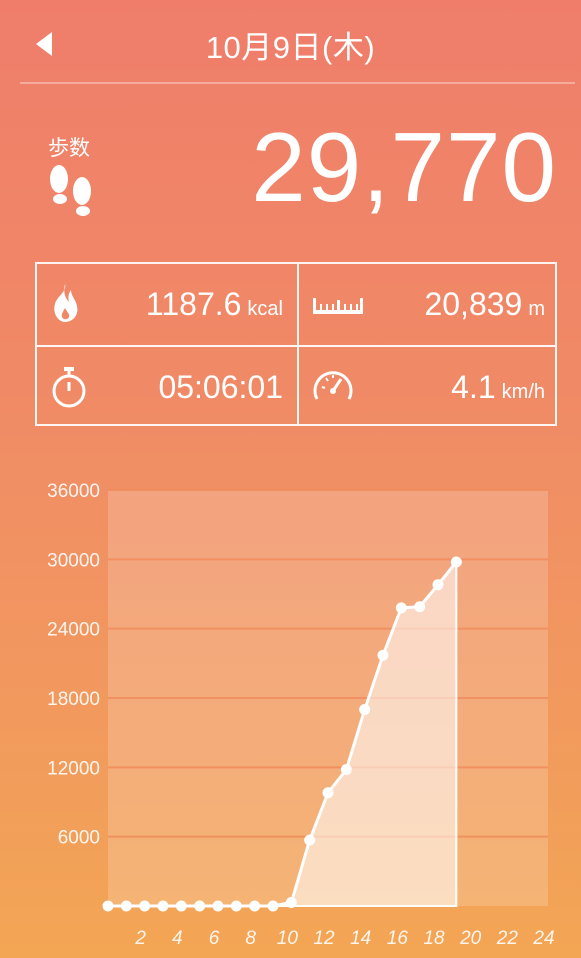 Image resolution: width=581 pixels, height=958 pixels. Describe the element at coordinates (73, 768) in the screenshot. I see `y-tick-label: 12000` at that location.